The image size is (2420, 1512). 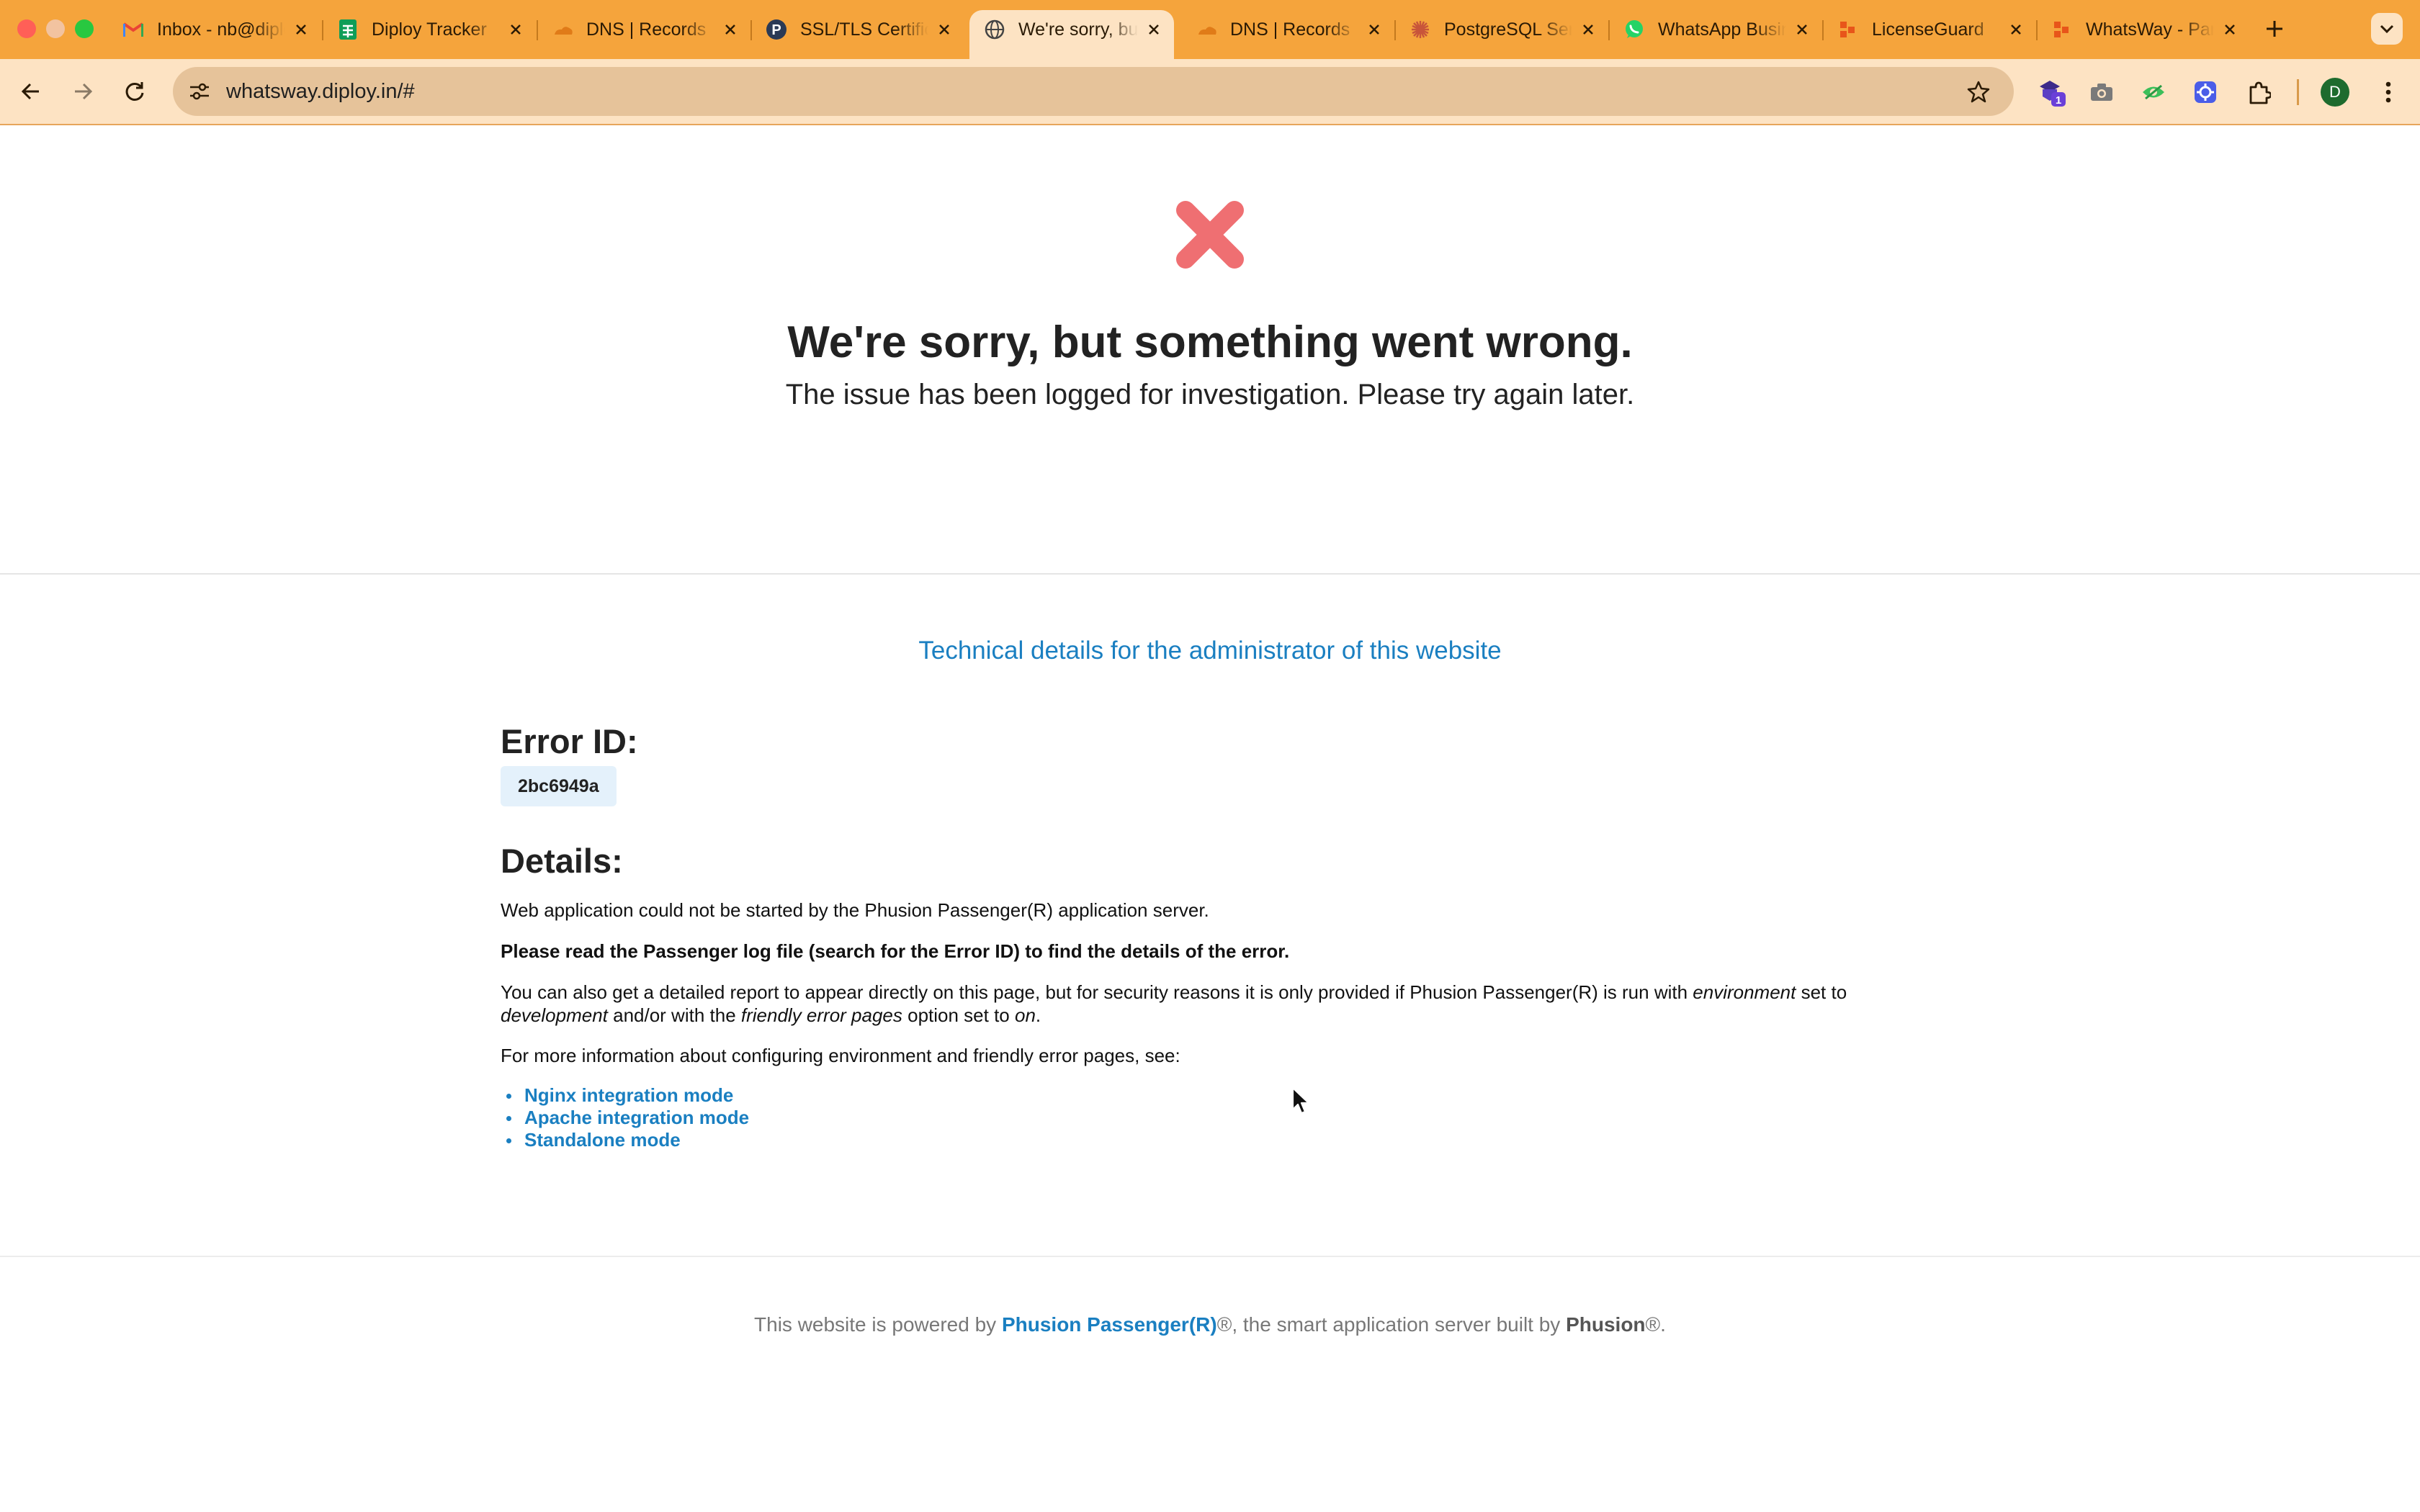 What do you see at coordinates (1078, 29) in the screenshot?
I see `tab-title: We're sorry, but something went wrong` at bounding box center [1078, 29].